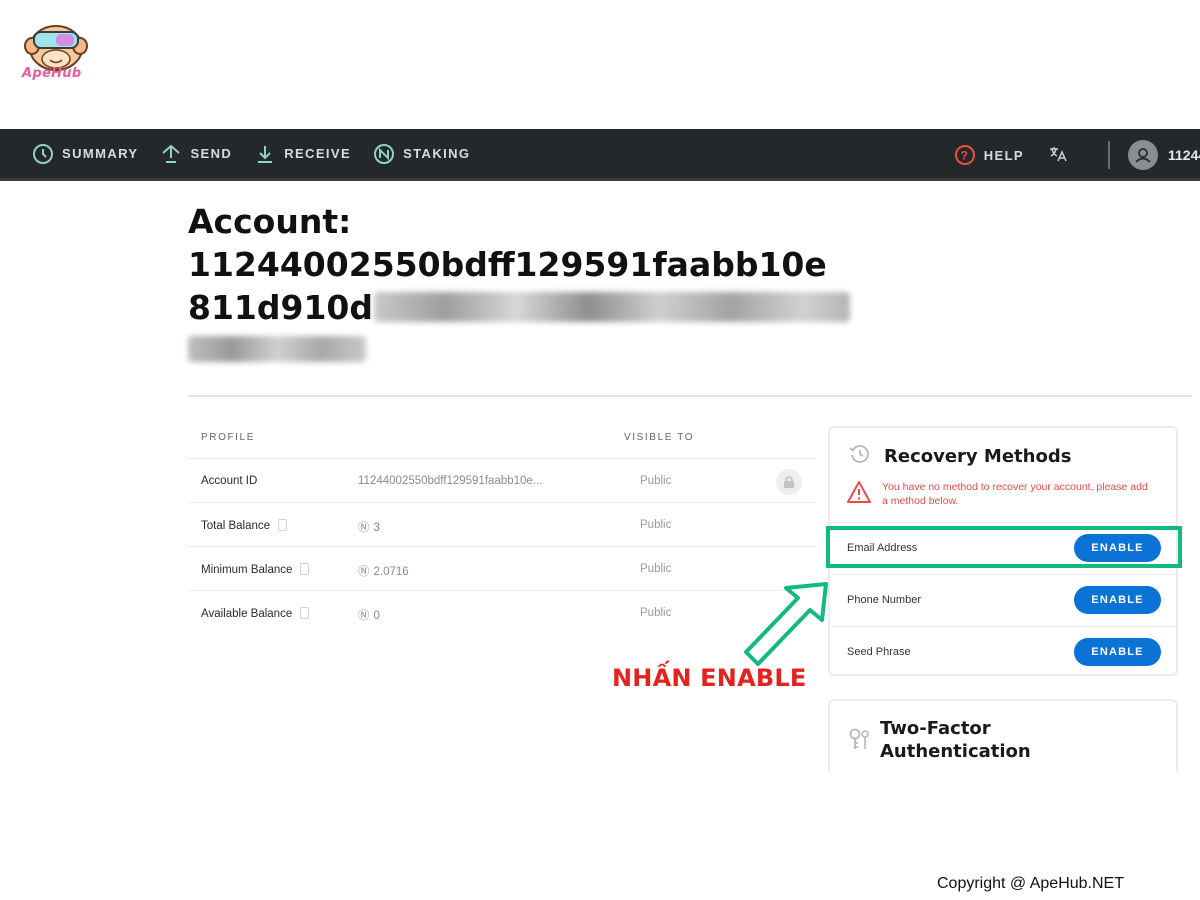 The width and height of the screenshot is (1200, 900). I want to click on help-label: HELP, so click(1003, 155).